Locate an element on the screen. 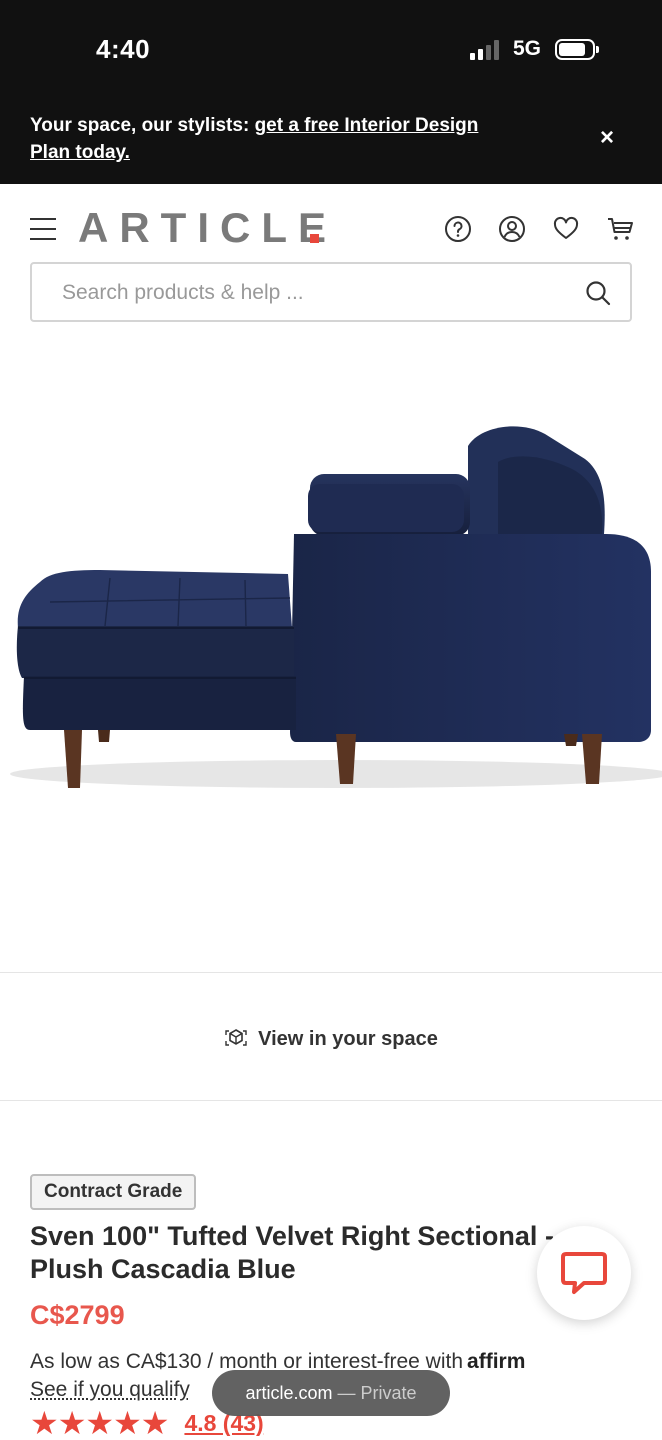 This screenshot has height=1440, width=662. search-icon is located at coordinates (598, 293).